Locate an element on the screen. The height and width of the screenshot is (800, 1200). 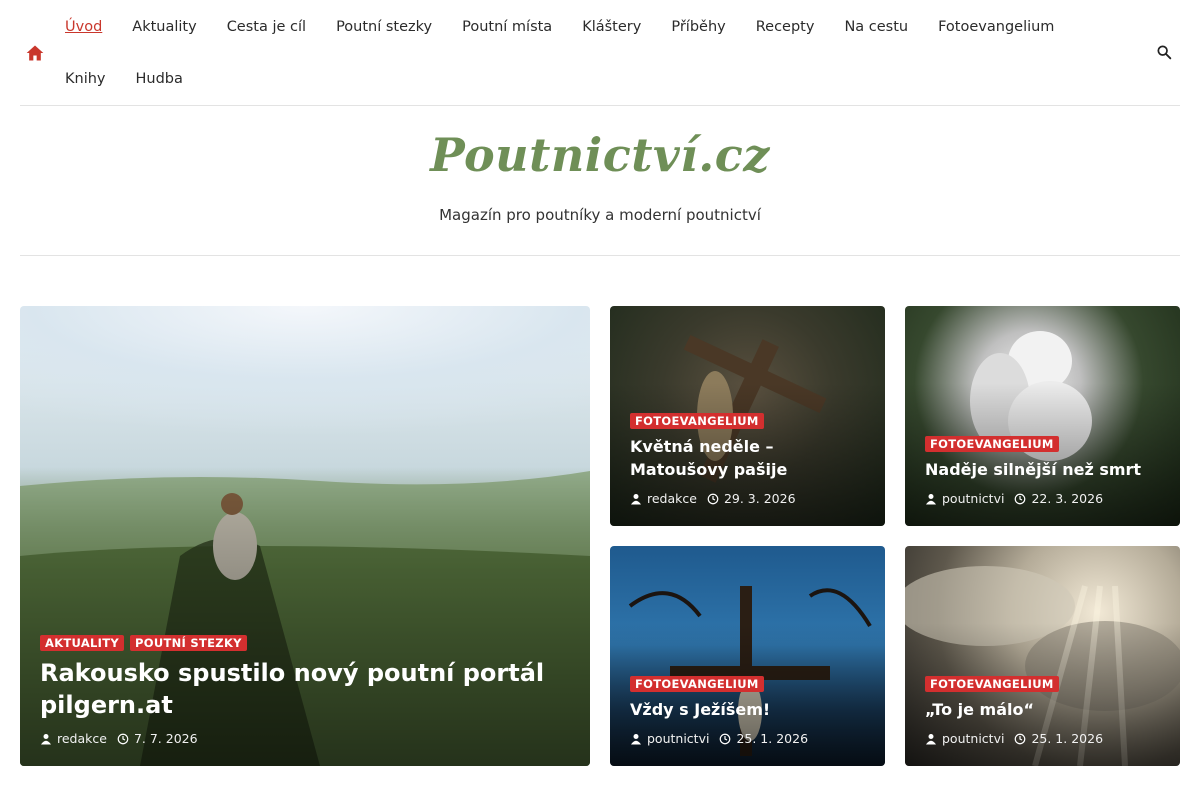
post-title: Vždy s Ježíšem! is located at coordinates (747, 709).